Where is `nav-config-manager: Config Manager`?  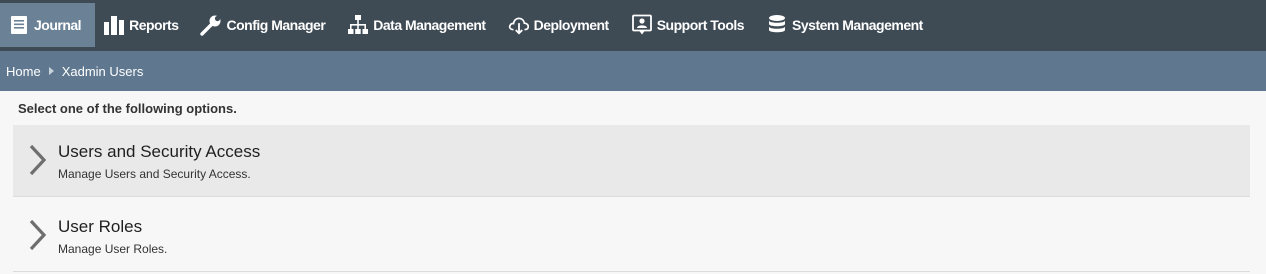 nav-config-manager: Config Manager is located at coordinates (265, 25).